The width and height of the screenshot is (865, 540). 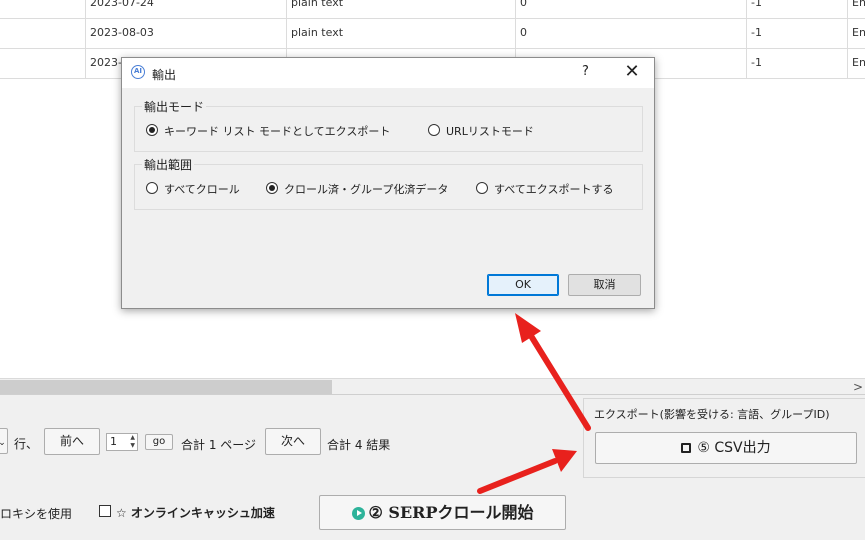 What do you see at coordinates (858, 387) in the screenshot?
I see `scroll-right-icon: >` at bounding box center [858, 387].